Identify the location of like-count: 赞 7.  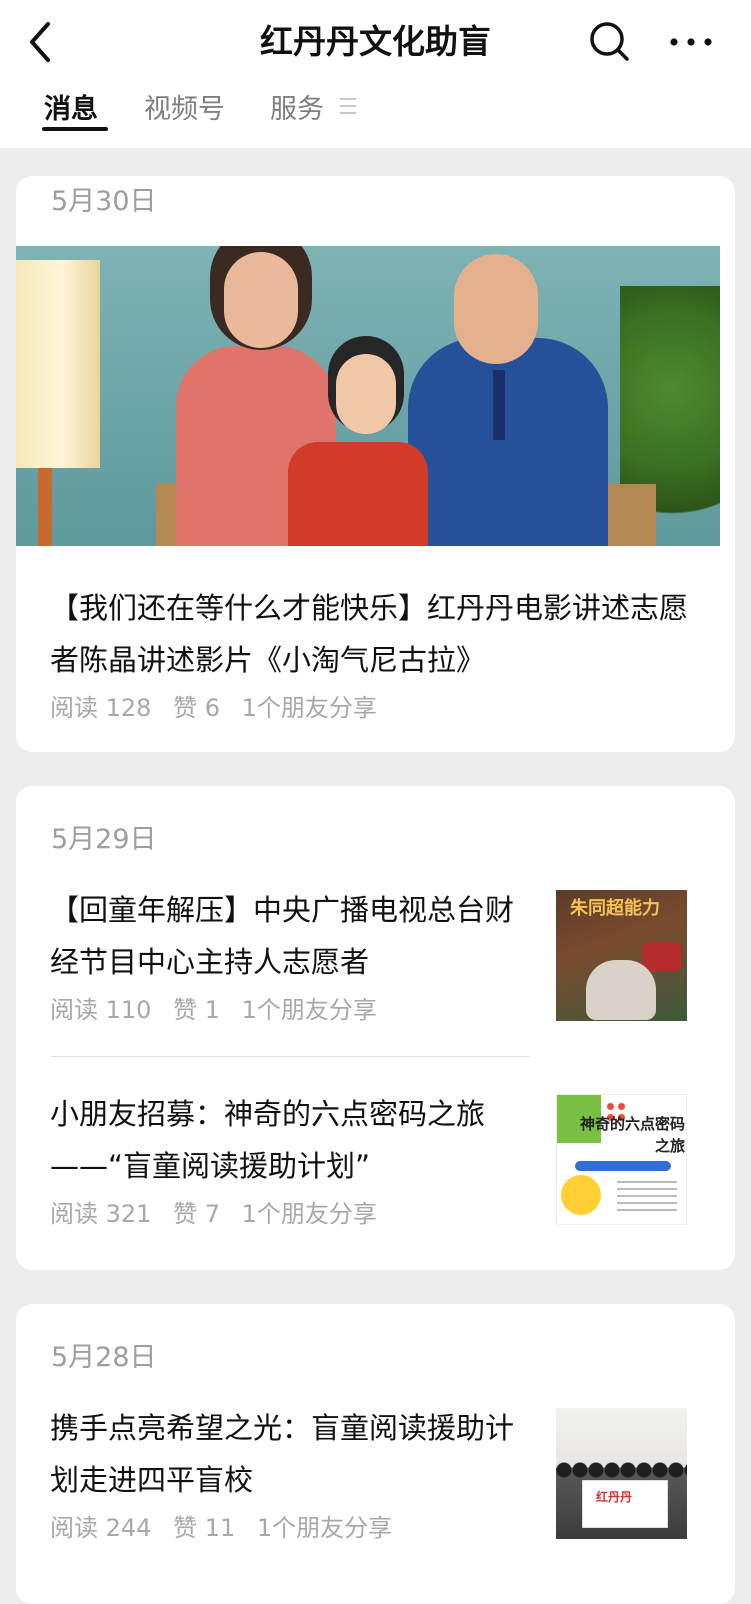
(196, 1214).